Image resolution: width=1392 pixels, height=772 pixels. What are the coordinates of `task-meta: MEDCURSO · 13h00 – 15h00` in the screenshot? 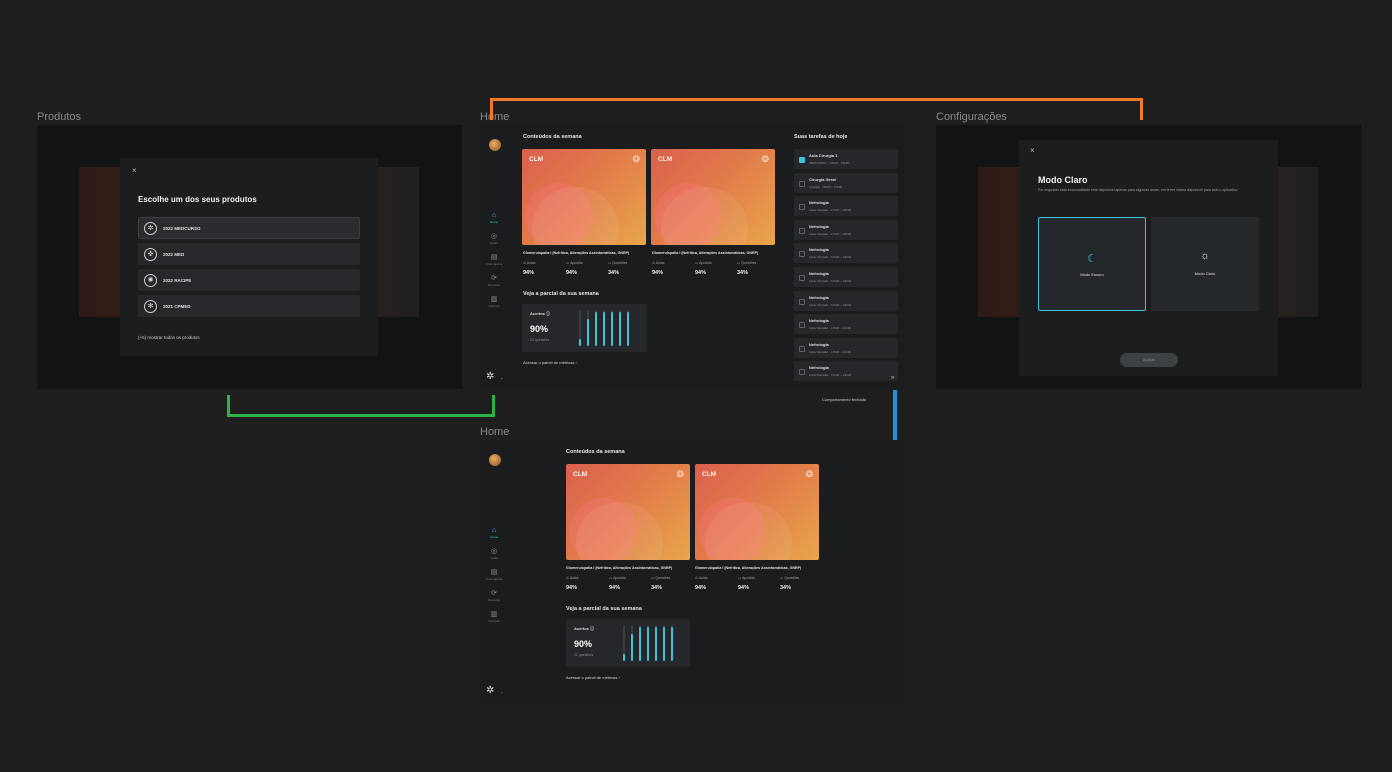 It's located at (829, 163).